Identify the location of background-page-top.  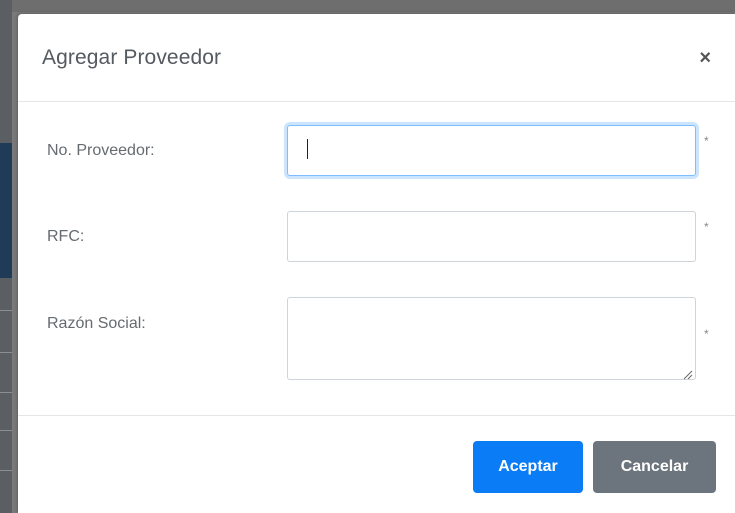
(367, 6).